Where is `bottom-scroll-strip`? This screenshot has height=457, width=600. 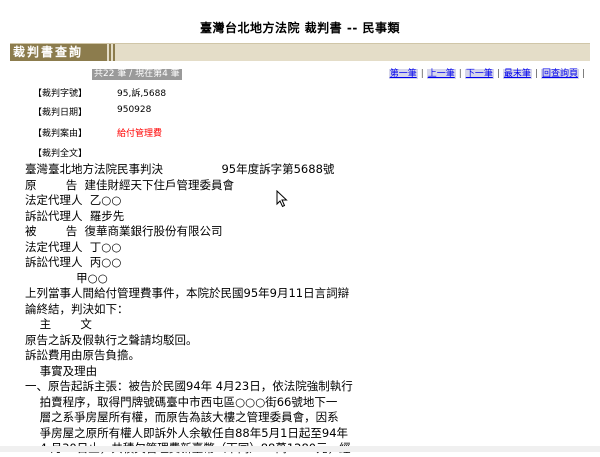
bottom-scroll-strip is located at coordinates (300, 449).